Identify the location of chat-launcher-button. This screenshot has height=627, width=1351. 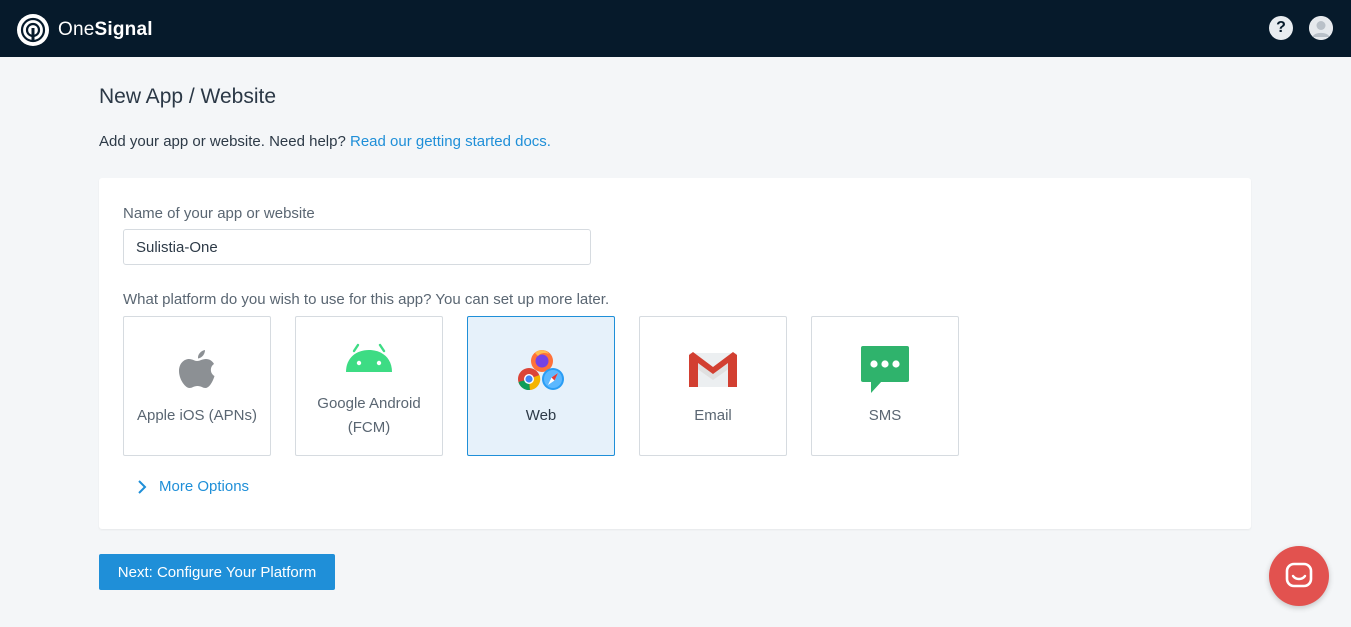
(1299, 576).